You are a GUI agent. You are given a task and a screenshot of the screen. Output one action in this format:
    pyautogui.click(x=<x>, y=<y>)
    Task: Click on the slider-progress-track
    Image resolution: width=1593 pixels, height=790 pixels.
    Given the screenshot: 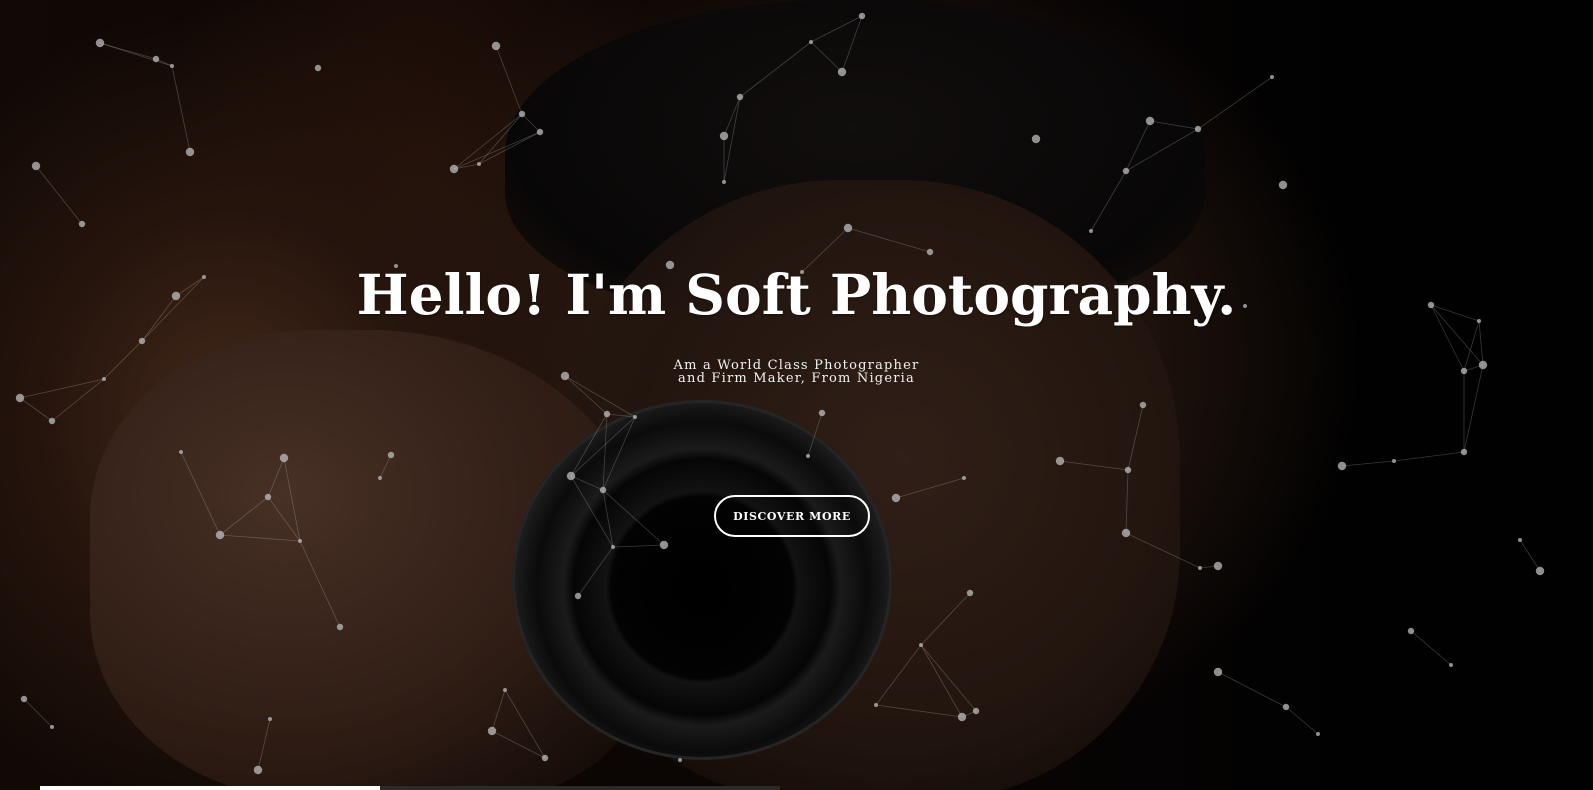 What is the action you would take?
    pyautogui.click(x=410, y=788)
    